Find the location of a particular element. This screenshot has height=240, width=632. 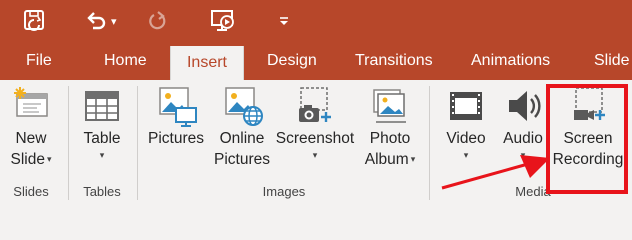

group-label-images: Images is located at coordinates (284, 191).